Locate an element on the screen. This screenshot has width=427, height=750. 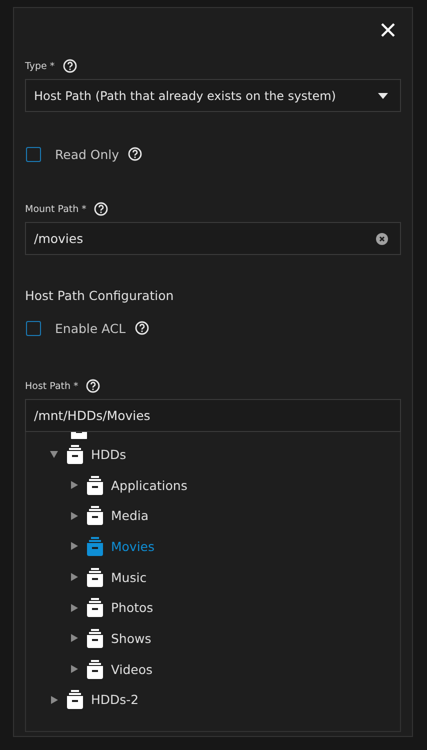
caret-down-icon is located at coordinates (54, 454).